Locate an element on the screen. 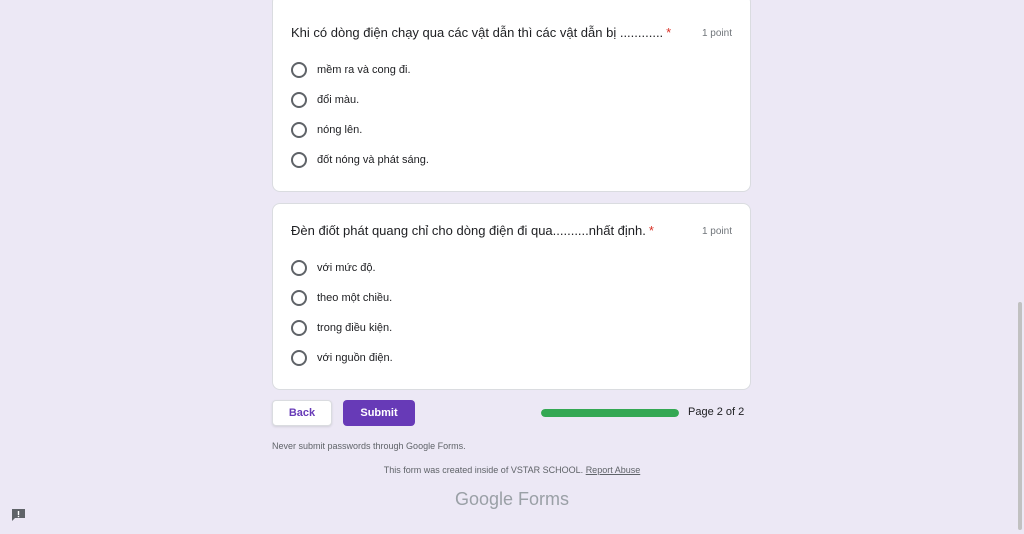 Image resolution: width=1024 pixels, height=534 pixels. back-button: Back is located at coordinates (302, 413).